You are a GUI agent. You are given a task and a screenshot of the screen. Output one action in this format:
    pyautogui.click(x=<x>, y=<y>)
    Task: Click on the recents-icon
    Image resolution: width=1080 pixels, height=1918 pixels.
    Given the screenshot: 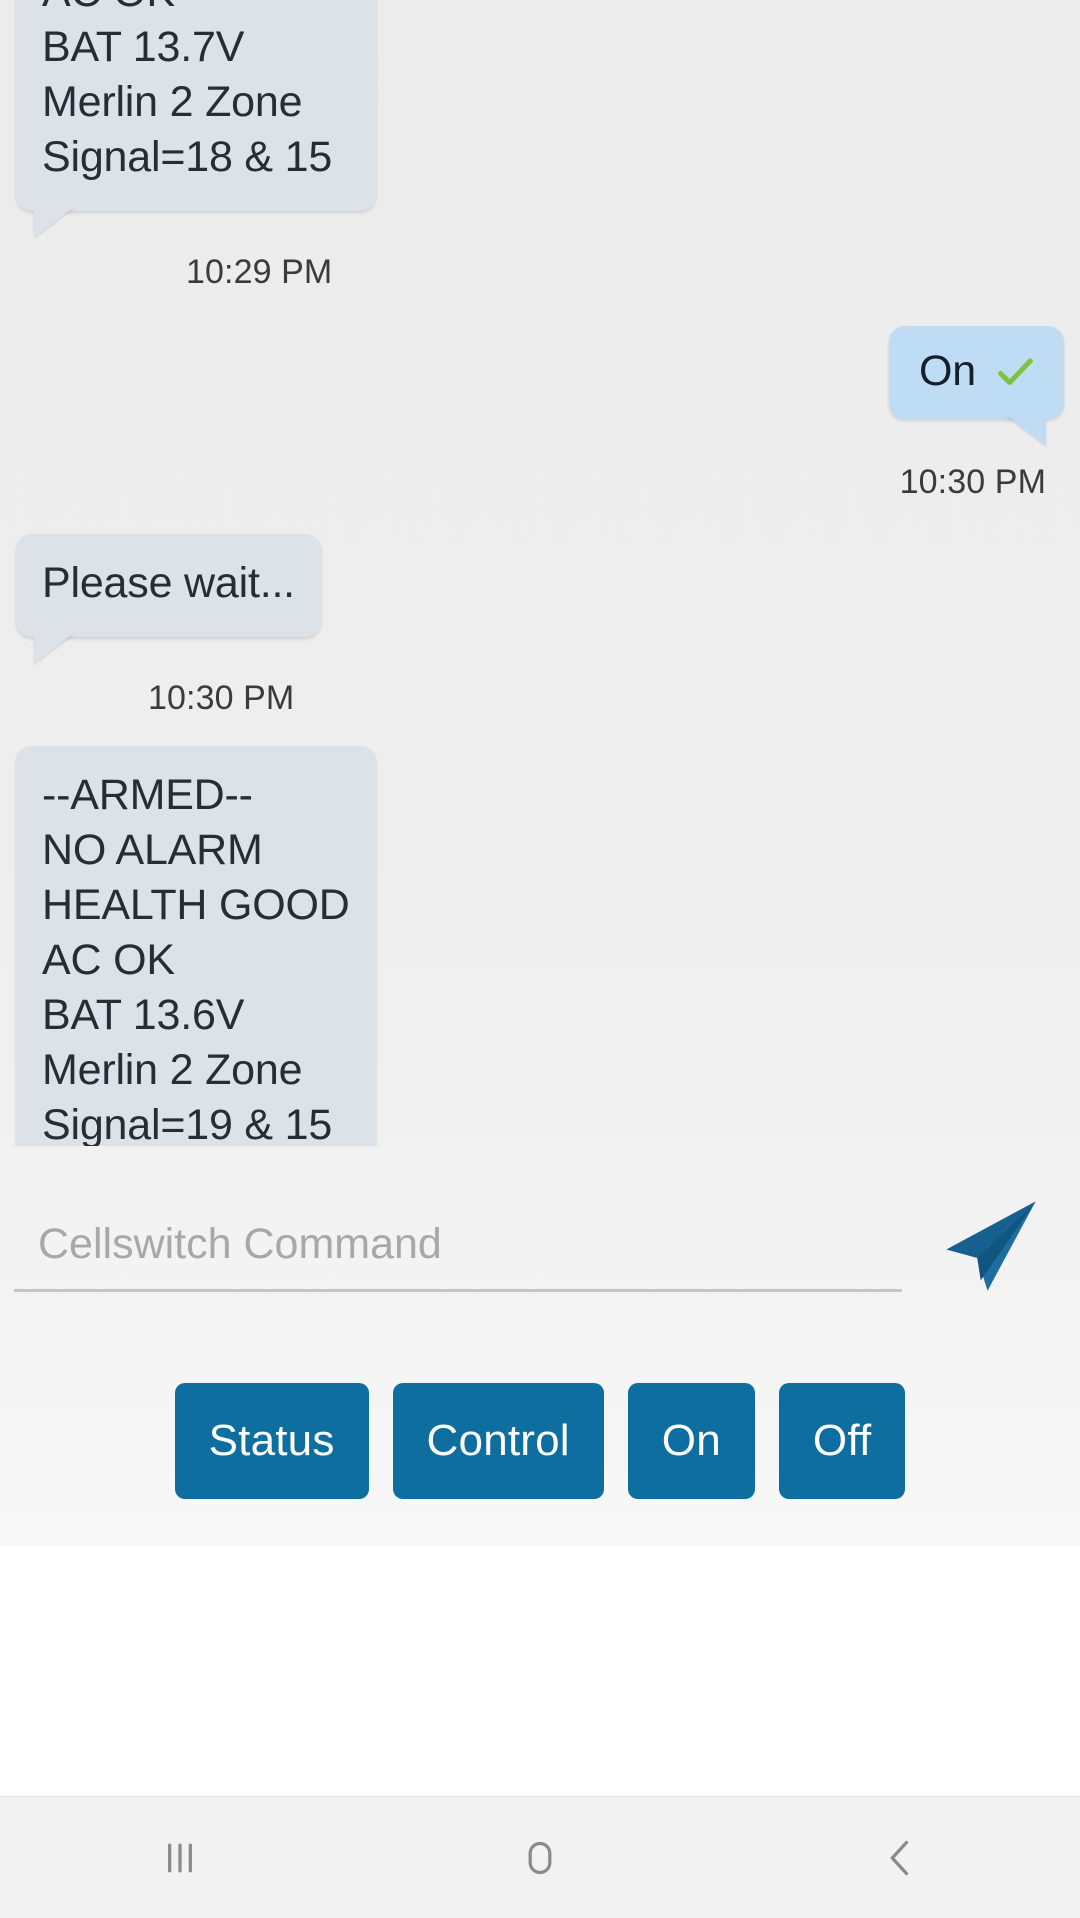 What is the action you would take?
    pyautogui.click(x=180, y=1857)
    